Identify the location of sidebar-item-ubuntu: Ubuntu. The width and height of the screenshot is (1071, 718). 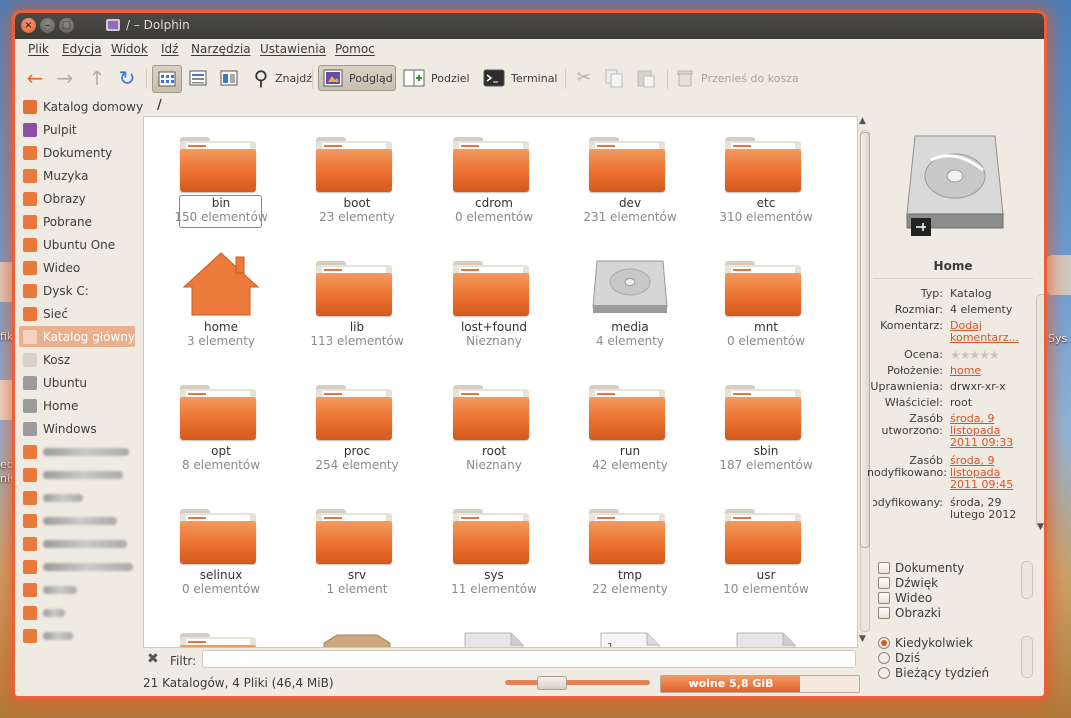
(77, 382).